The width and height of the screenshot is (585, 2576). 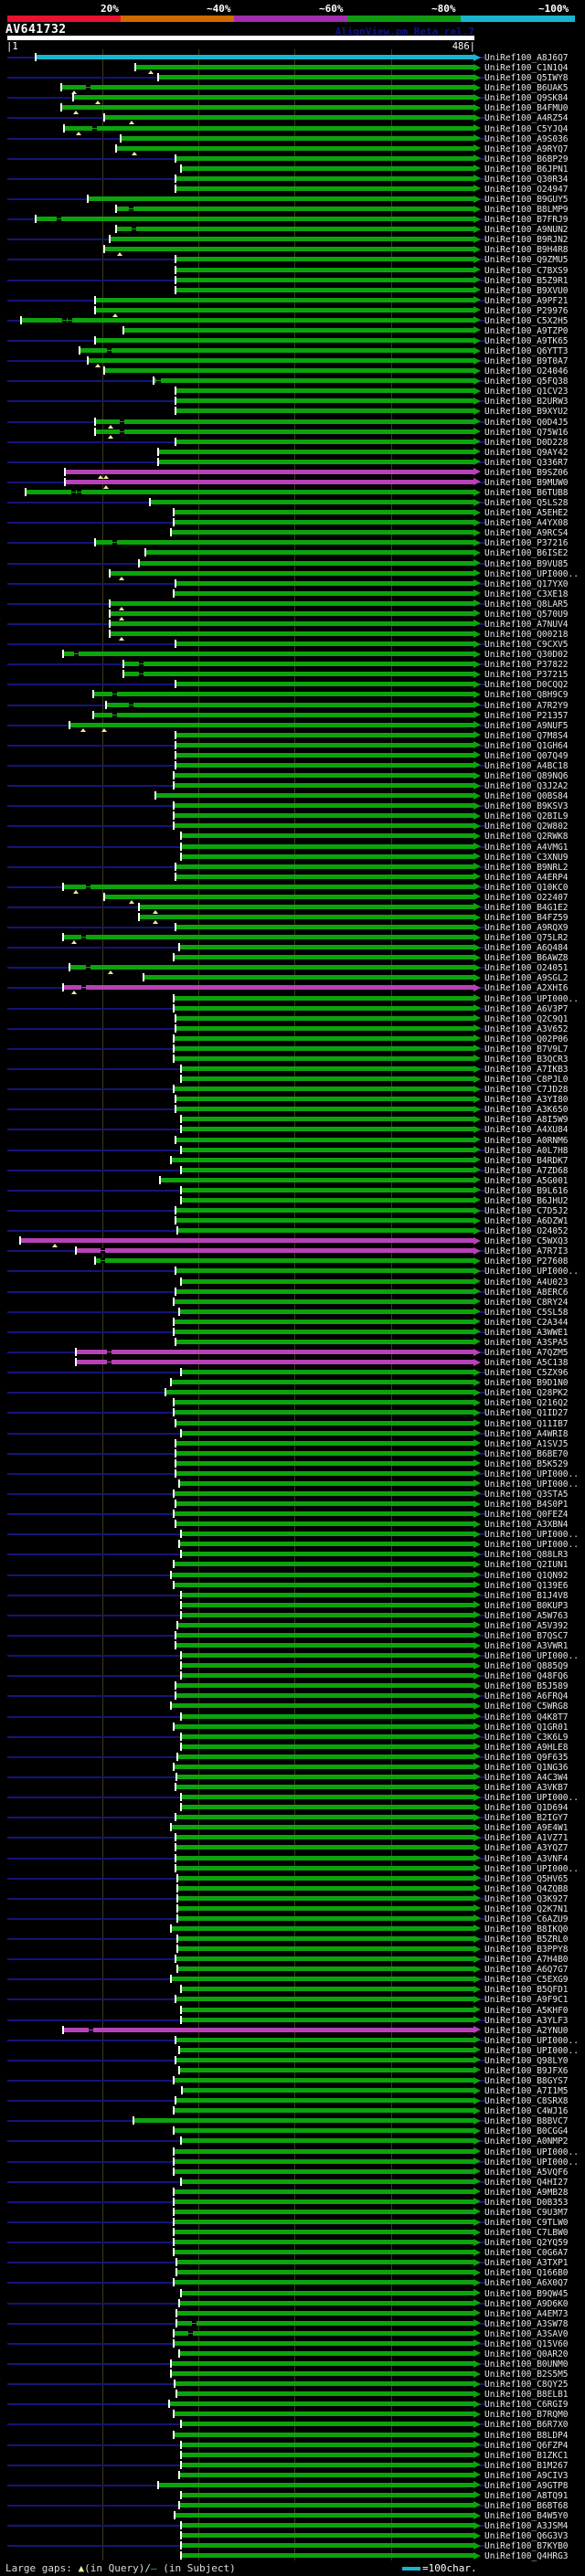 I want to click on hit-label: UniRef100_B4FZ59, so click(x=527, y=918).